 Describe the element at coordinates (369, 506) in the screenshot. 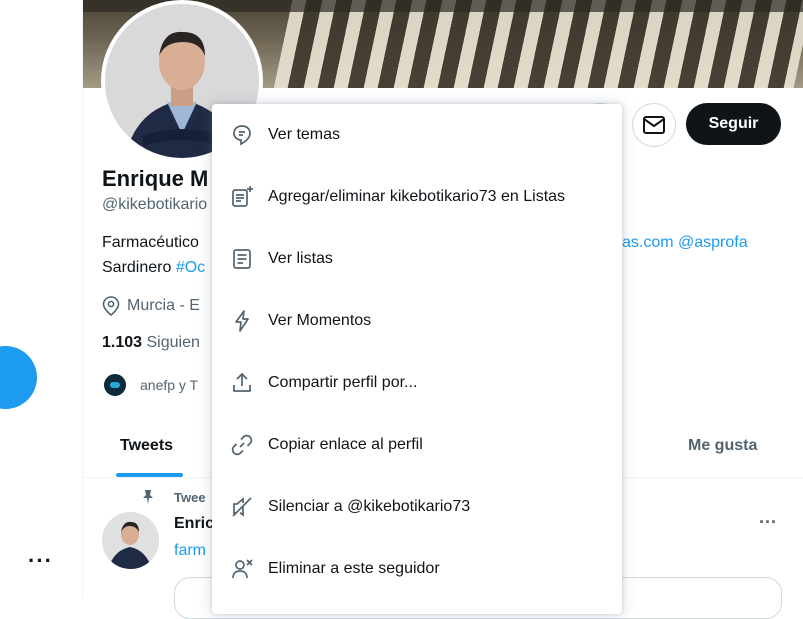

I see `menu-item-label: Silenciar a @kikebotikario73` at that location.